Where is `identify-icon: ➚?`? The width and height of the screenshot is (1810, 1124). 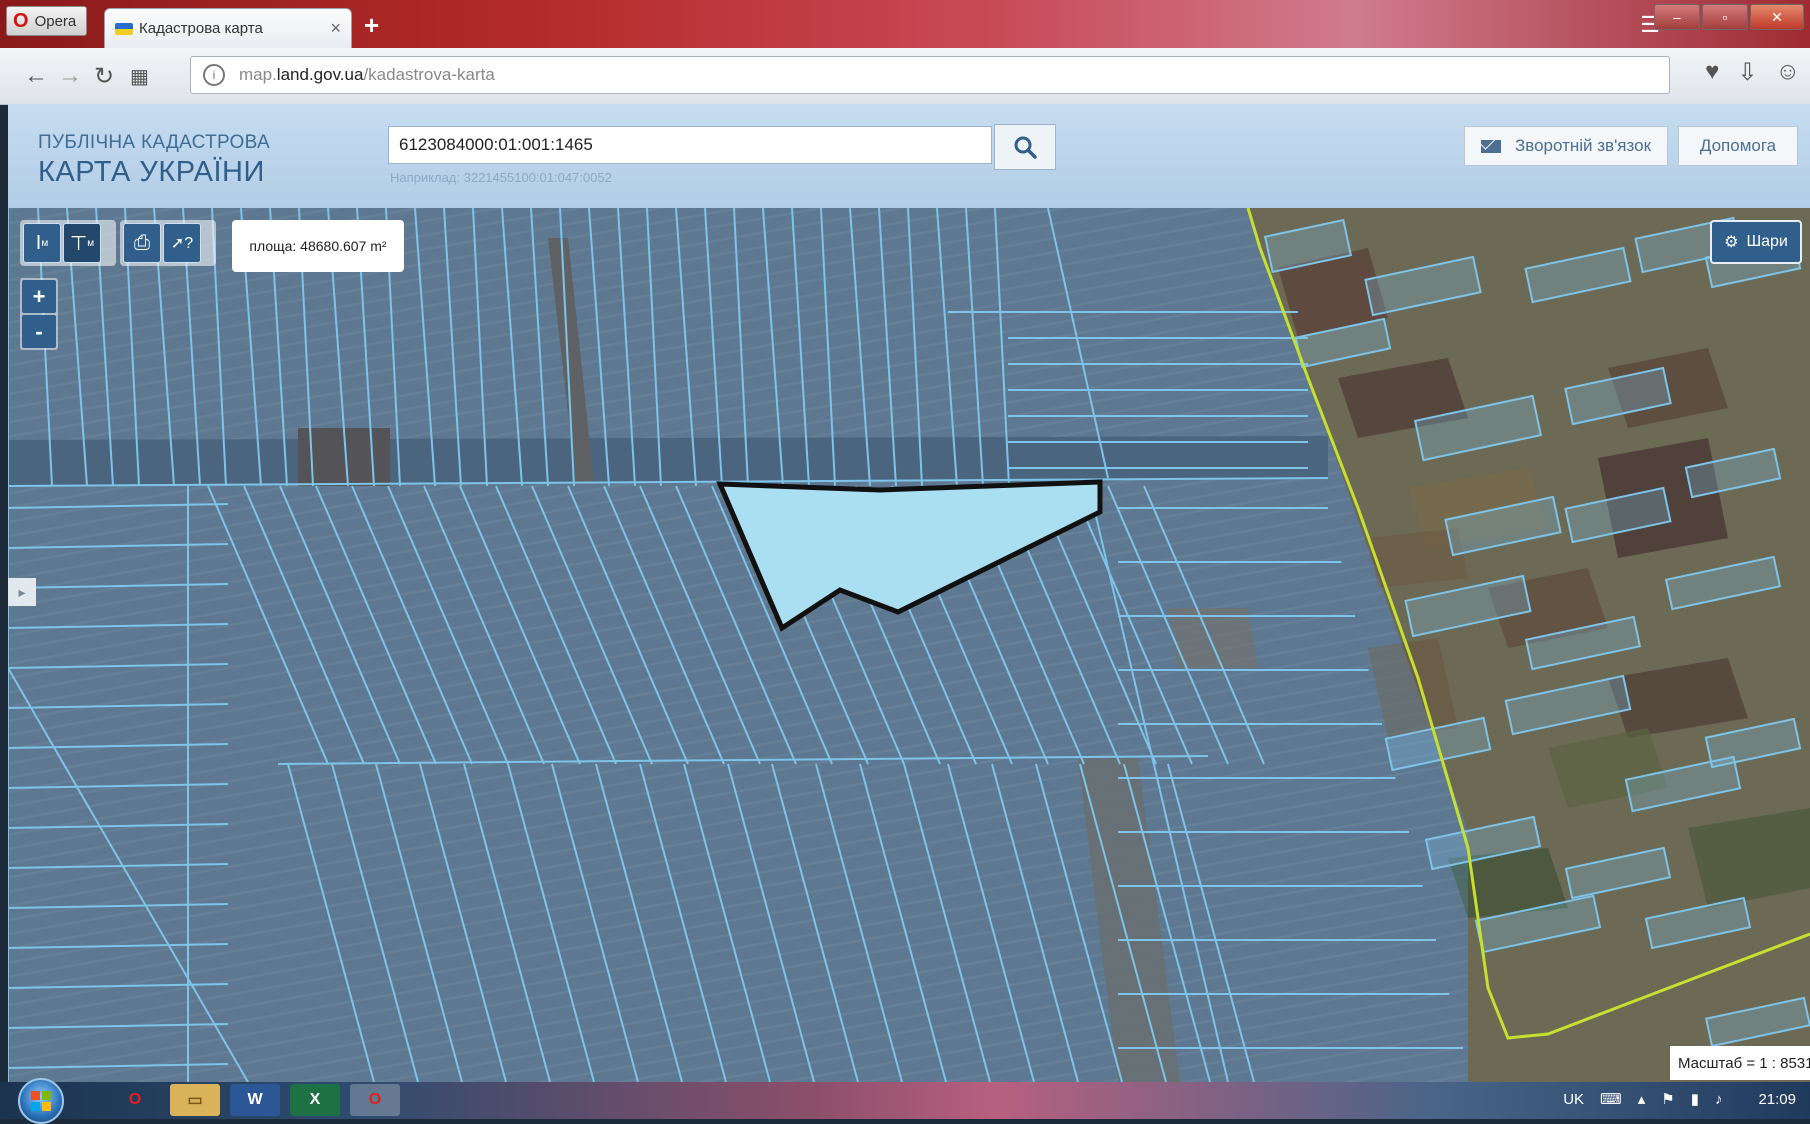
identify-icon: ➚? is located at coordinates (182, 243).